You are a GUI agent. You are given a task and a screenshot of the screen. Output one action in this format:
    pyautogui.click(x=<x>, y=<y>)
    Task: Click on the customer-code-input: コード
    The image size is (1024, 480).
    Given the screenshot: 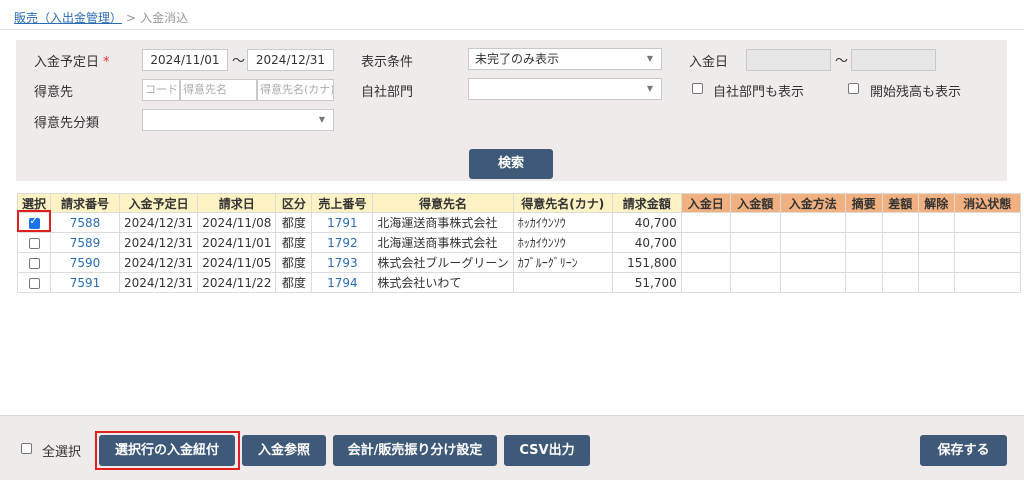 What is the action you would take?
    pyautogui.click(x=161, y=90)
    